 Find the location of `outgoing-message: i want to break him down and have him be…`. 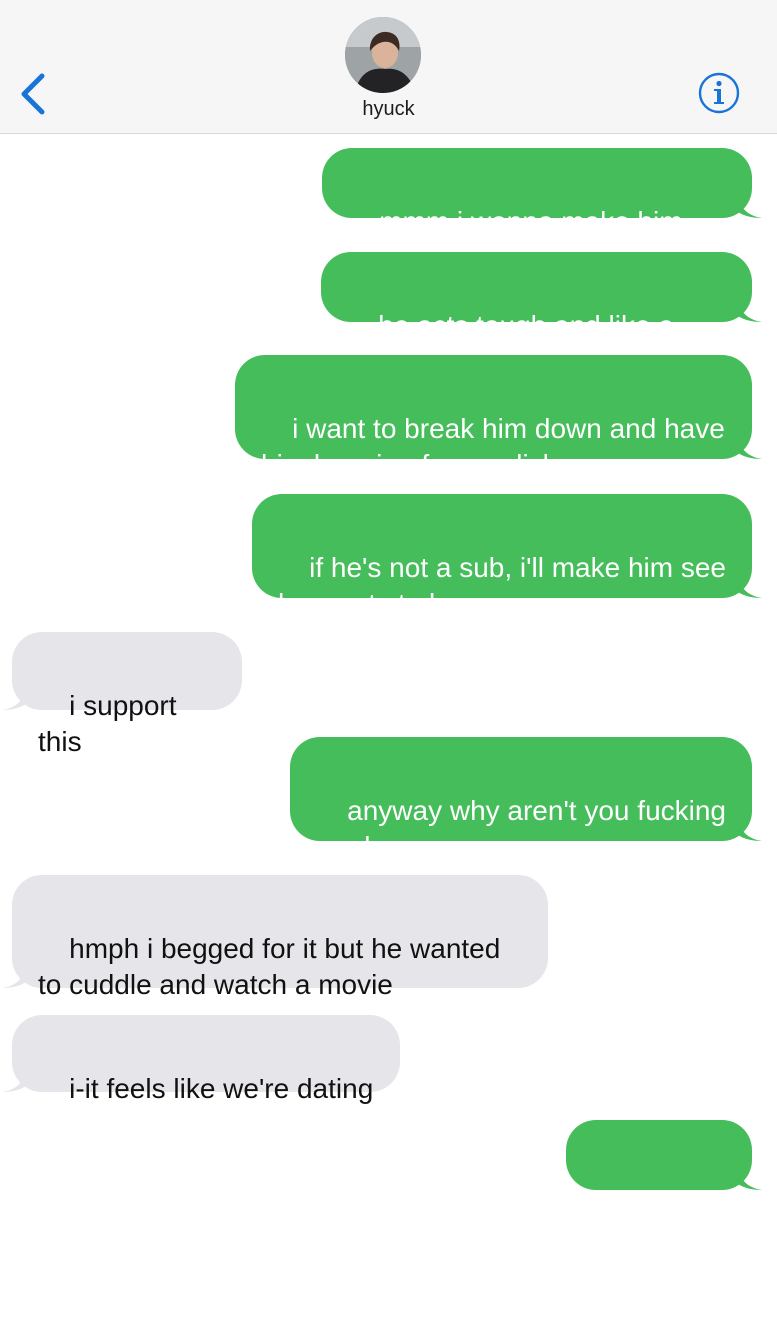

outgoing-message: i want to break him down and have him be… is located at coordinates (498, 417).